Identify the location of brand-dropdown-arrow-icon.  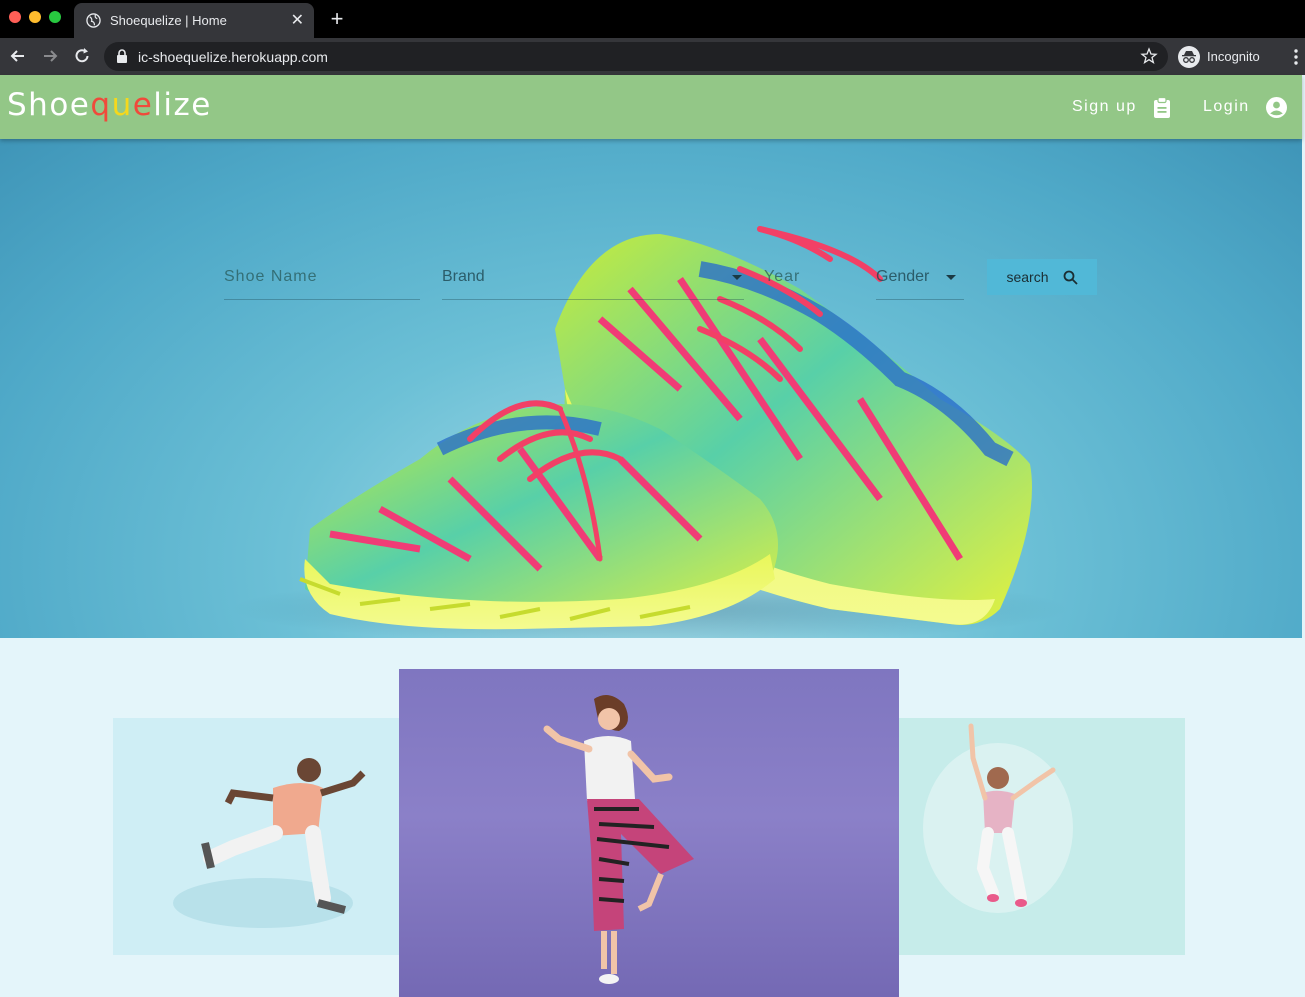
(737, 277).